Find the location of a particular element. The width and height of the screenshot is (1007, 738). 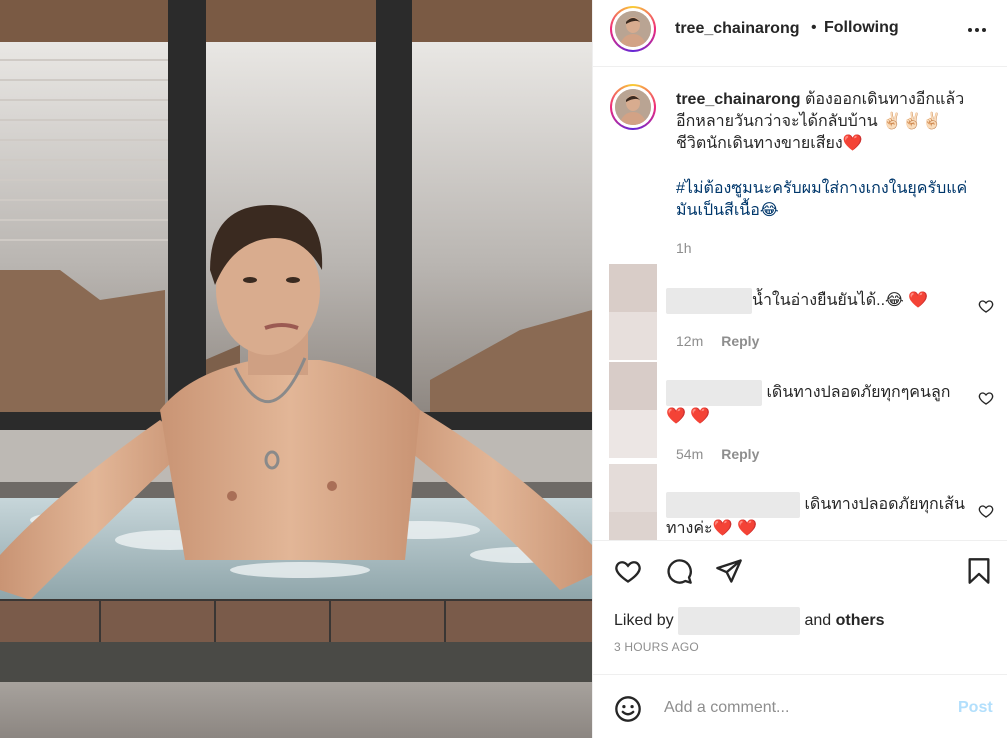

comment-time: 12m is located at coordinates (690, 341).